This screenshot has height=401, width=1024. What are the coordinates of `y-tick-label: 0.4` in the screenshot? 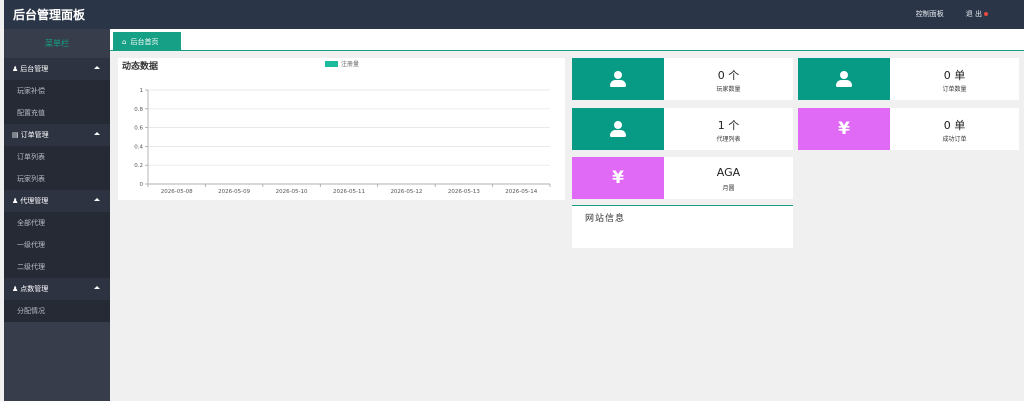 It's located at (138, 147).